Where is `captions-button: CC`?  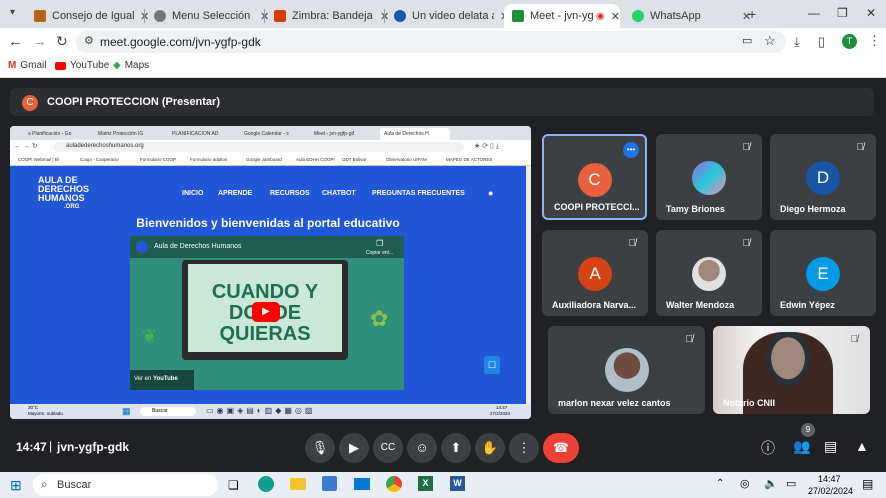
captions-button: CC is located at coordinates (388, 448).